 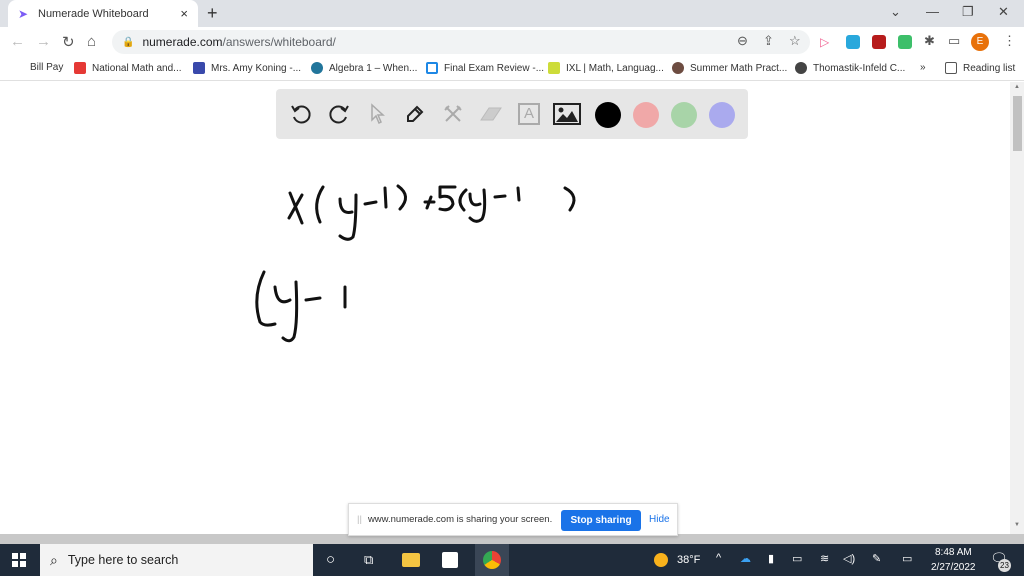 What do you see at coordinates (876, 558) in the screenshot?
I see `pen-menu-icon: ✎` at bounding box center [876, 558].